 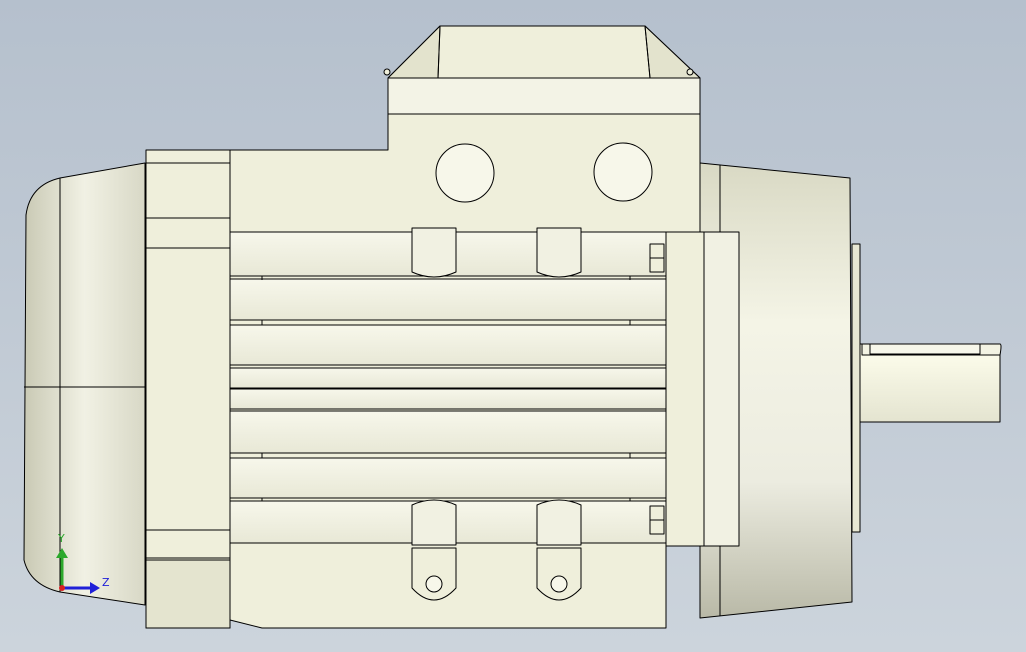 I want to click on axis-y-label: Y, so click(x=61, y=538).